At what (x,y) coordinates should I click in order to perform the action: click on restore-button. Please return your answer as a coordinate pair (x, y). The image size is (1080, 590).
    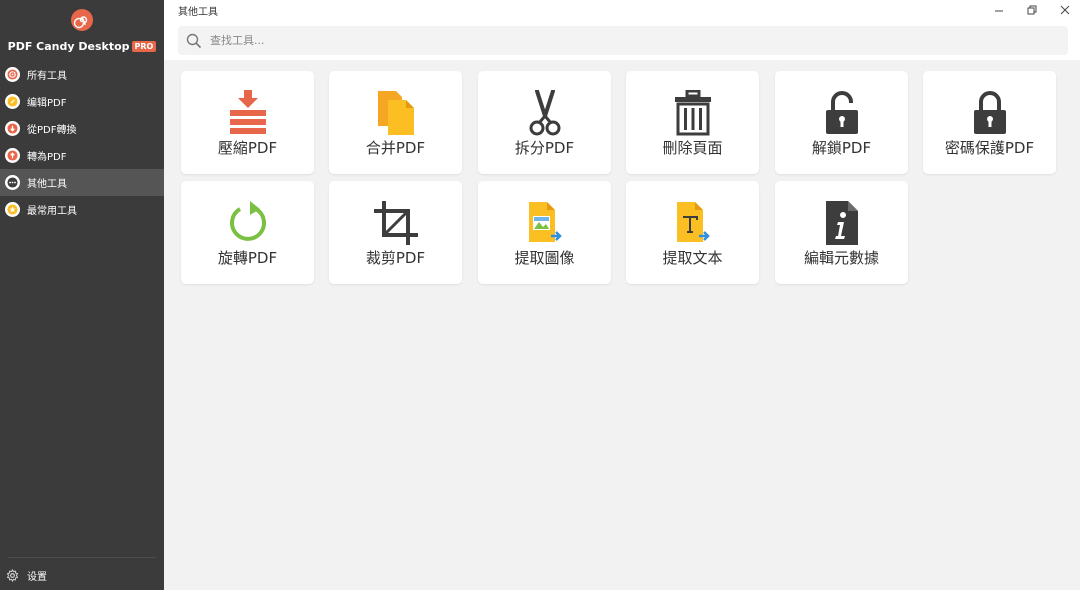
    Looking at the image, I should click on (1032, 10).